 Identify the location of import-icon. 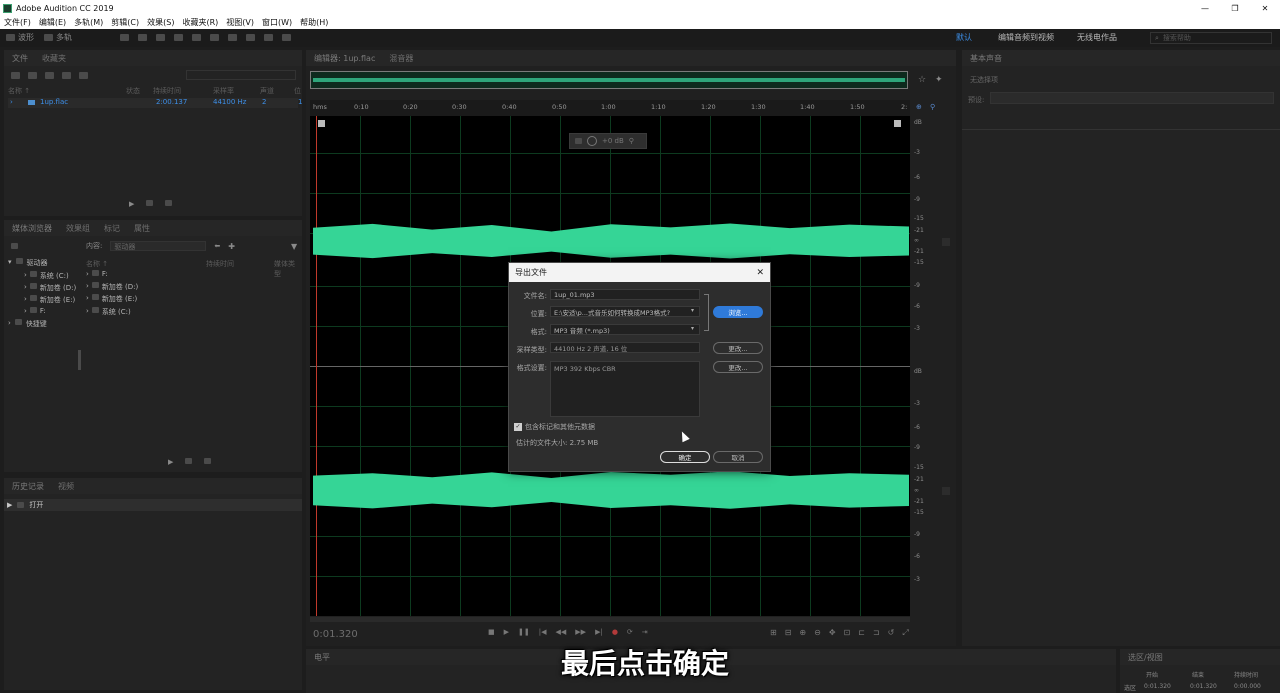
(32, 75).